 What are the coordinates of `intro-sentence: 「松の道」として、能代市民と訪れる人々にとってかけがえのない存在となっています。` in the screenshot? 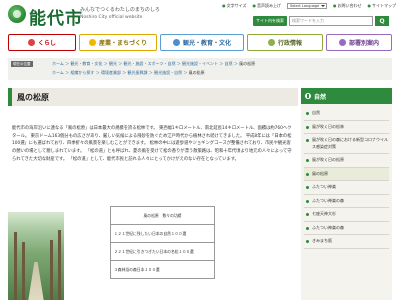 It's located at (153, 159).